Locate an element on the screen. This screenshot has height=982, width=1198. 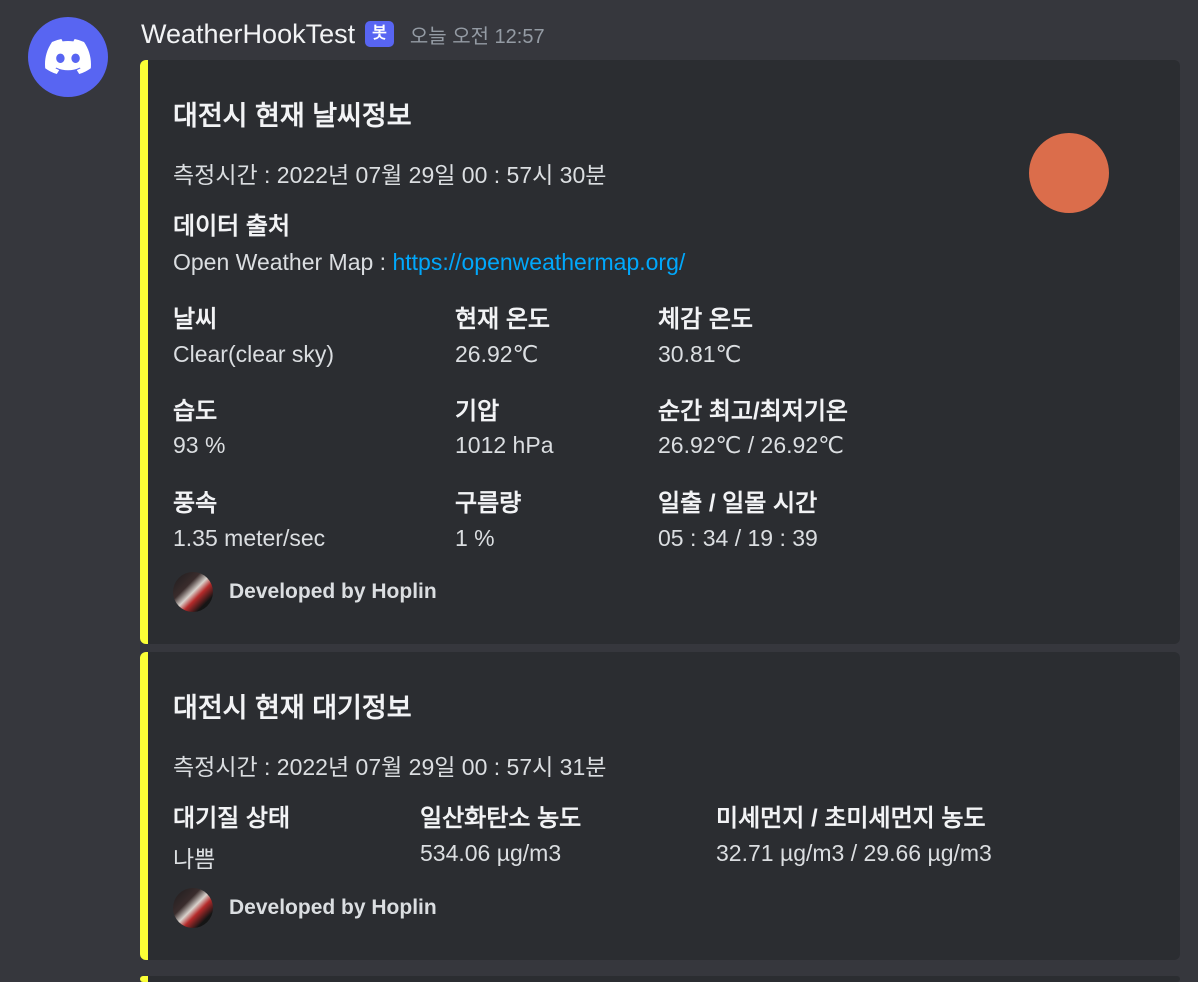
source-link: https://openweathermap.org/ is located at coordinates (538, 262).